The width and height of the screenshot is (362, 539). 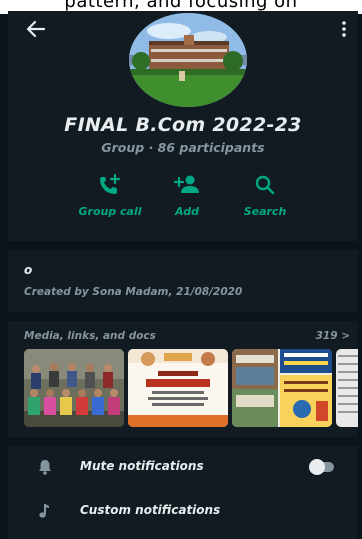 I want to click on group-photo-thumbnail, so click(x=74, y=388).